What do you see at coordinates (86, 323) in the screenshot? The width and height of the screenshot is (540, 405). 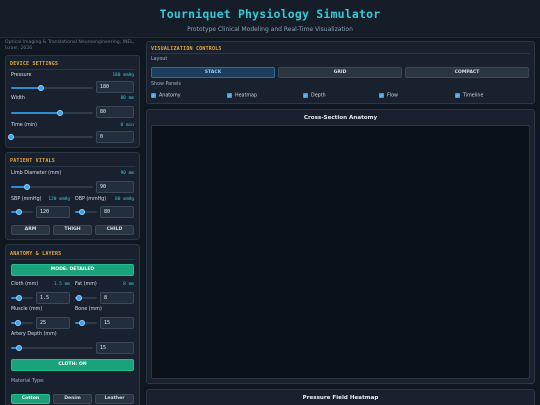 I see `bone-slider` at bounding box center [86, 323].